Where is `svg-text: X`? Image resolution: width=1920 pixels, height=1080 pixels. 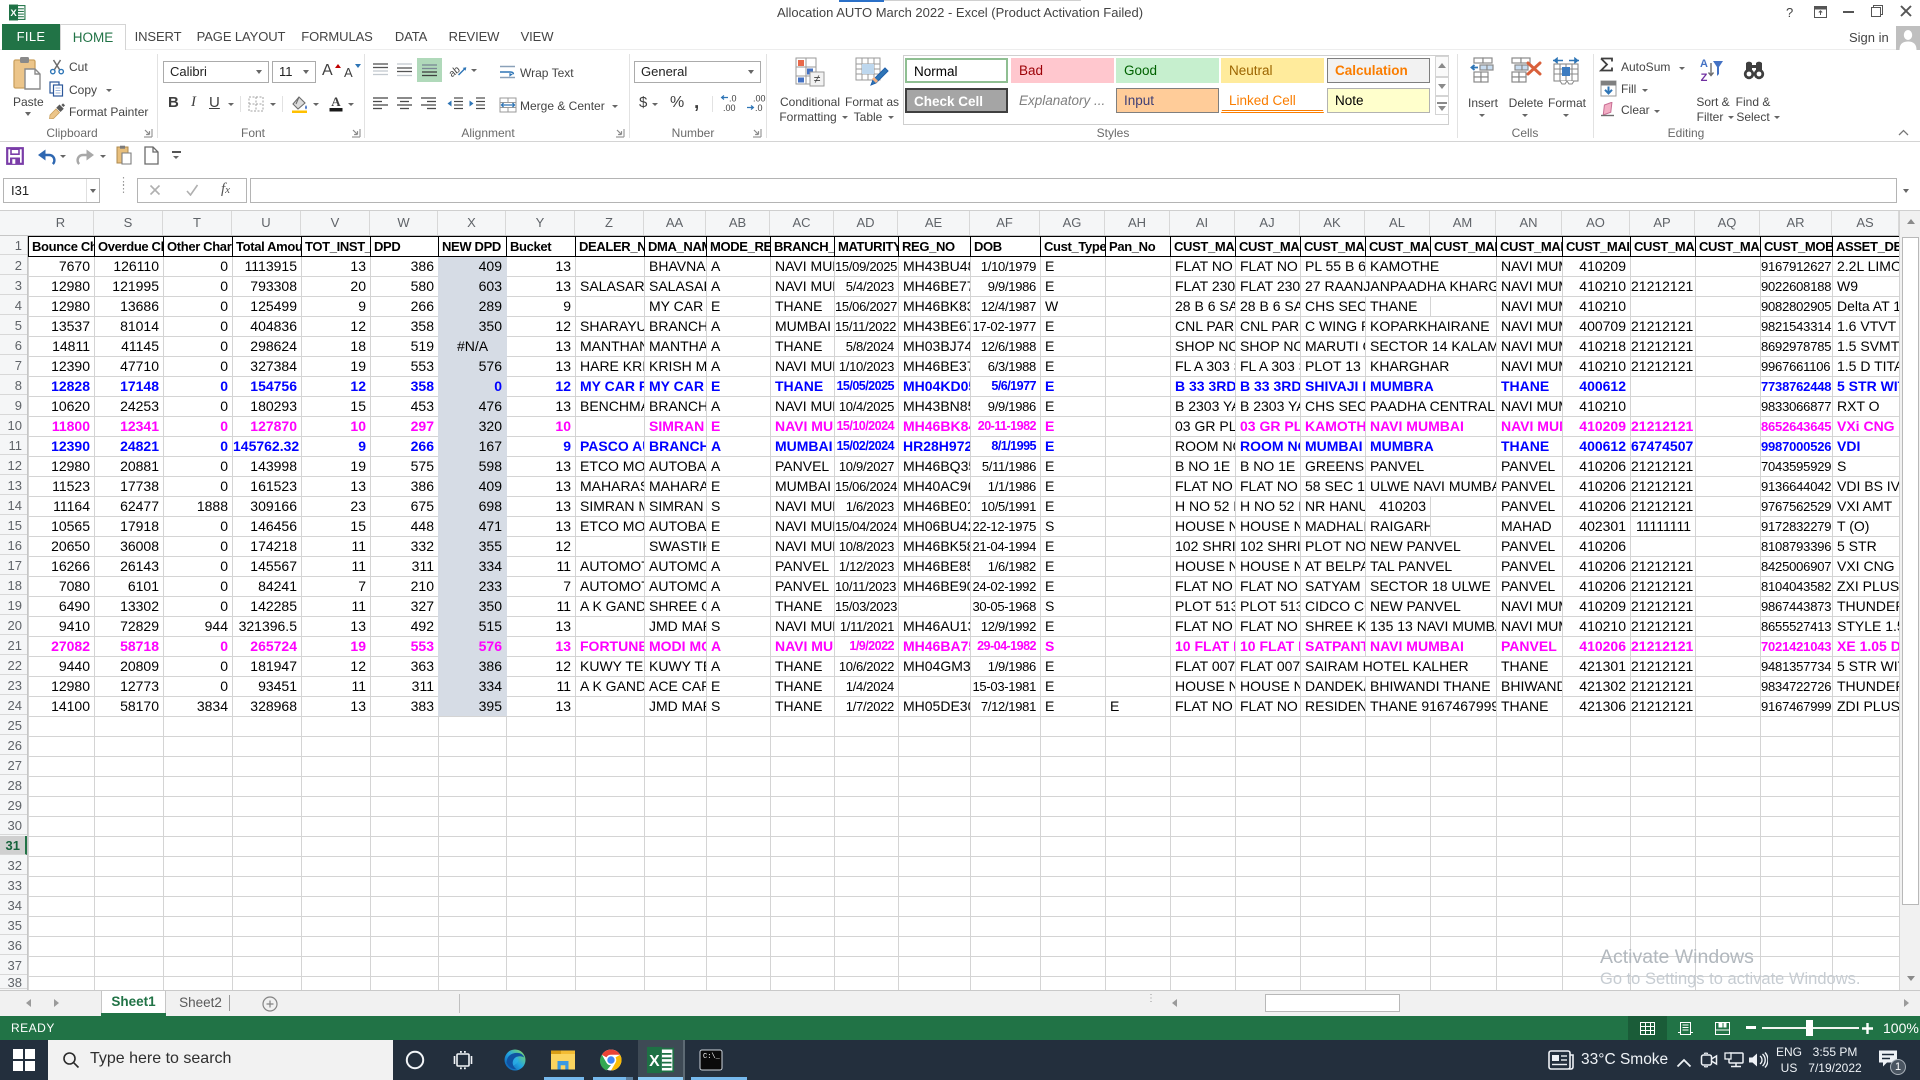 svg-text: X is located at coordinates (654, 1061).